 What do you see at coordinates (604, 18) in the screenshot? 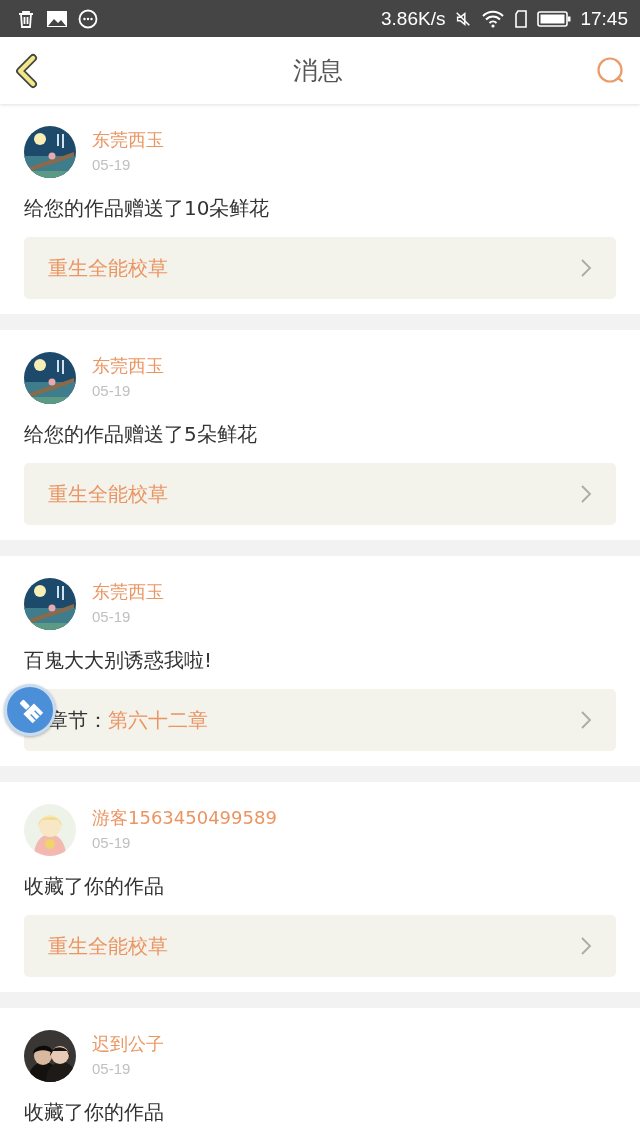
I see `clock: 17:45` at bounding box center [604, 18].